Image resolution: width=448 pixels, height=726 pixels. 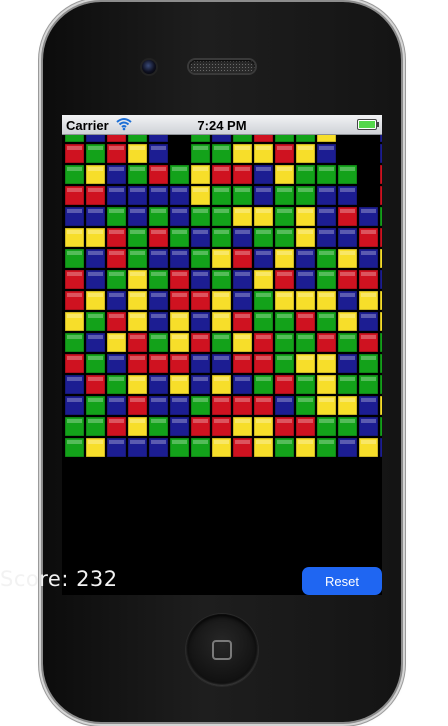 I want to click on earpiece-speaker, so click(x=222, y=66).